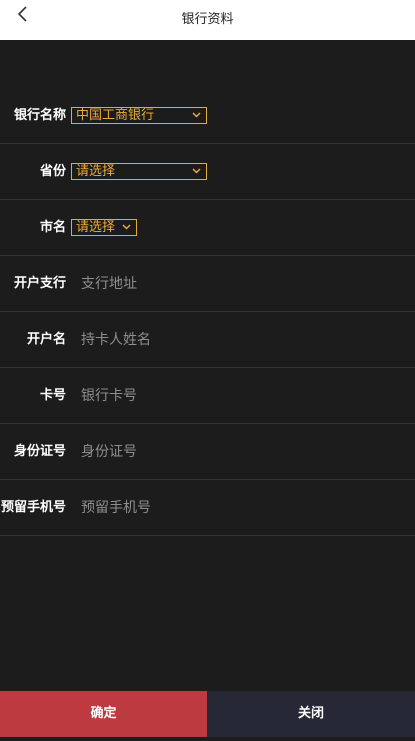 The height and width of the screenshot is (741, 415). I want to click on account-name-row: 开户名 持卡人姓名, so click(207, 340).